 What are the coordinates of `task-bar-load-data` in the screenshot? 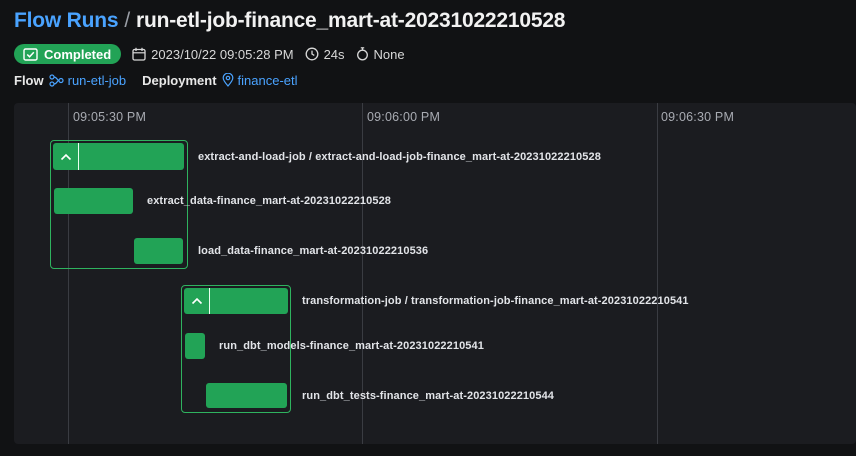 It's located at (158, 251).